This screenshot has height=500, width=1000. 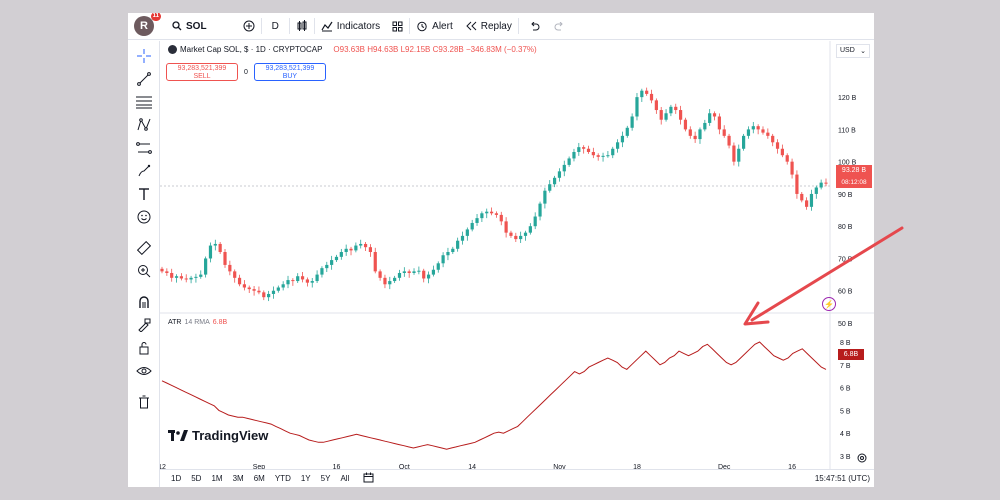 I want to click on undo-button, so click(x=534, y=26).